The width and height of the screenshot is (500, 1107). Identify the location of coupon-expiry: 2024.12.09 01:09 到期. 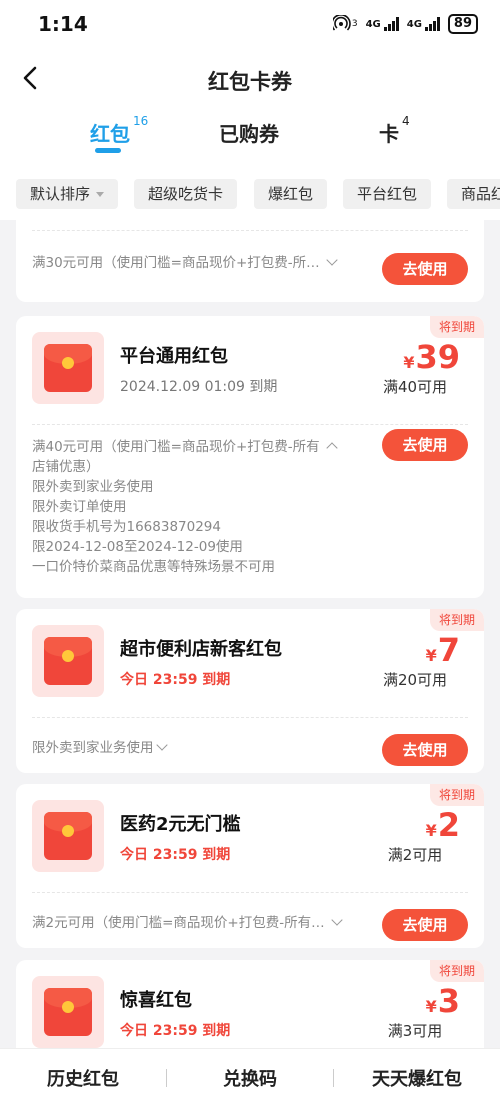
(199, 387).